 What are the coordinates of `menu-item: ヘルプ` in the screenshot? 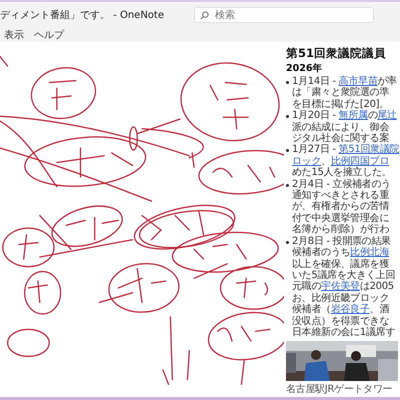 It's located at (49, 35).